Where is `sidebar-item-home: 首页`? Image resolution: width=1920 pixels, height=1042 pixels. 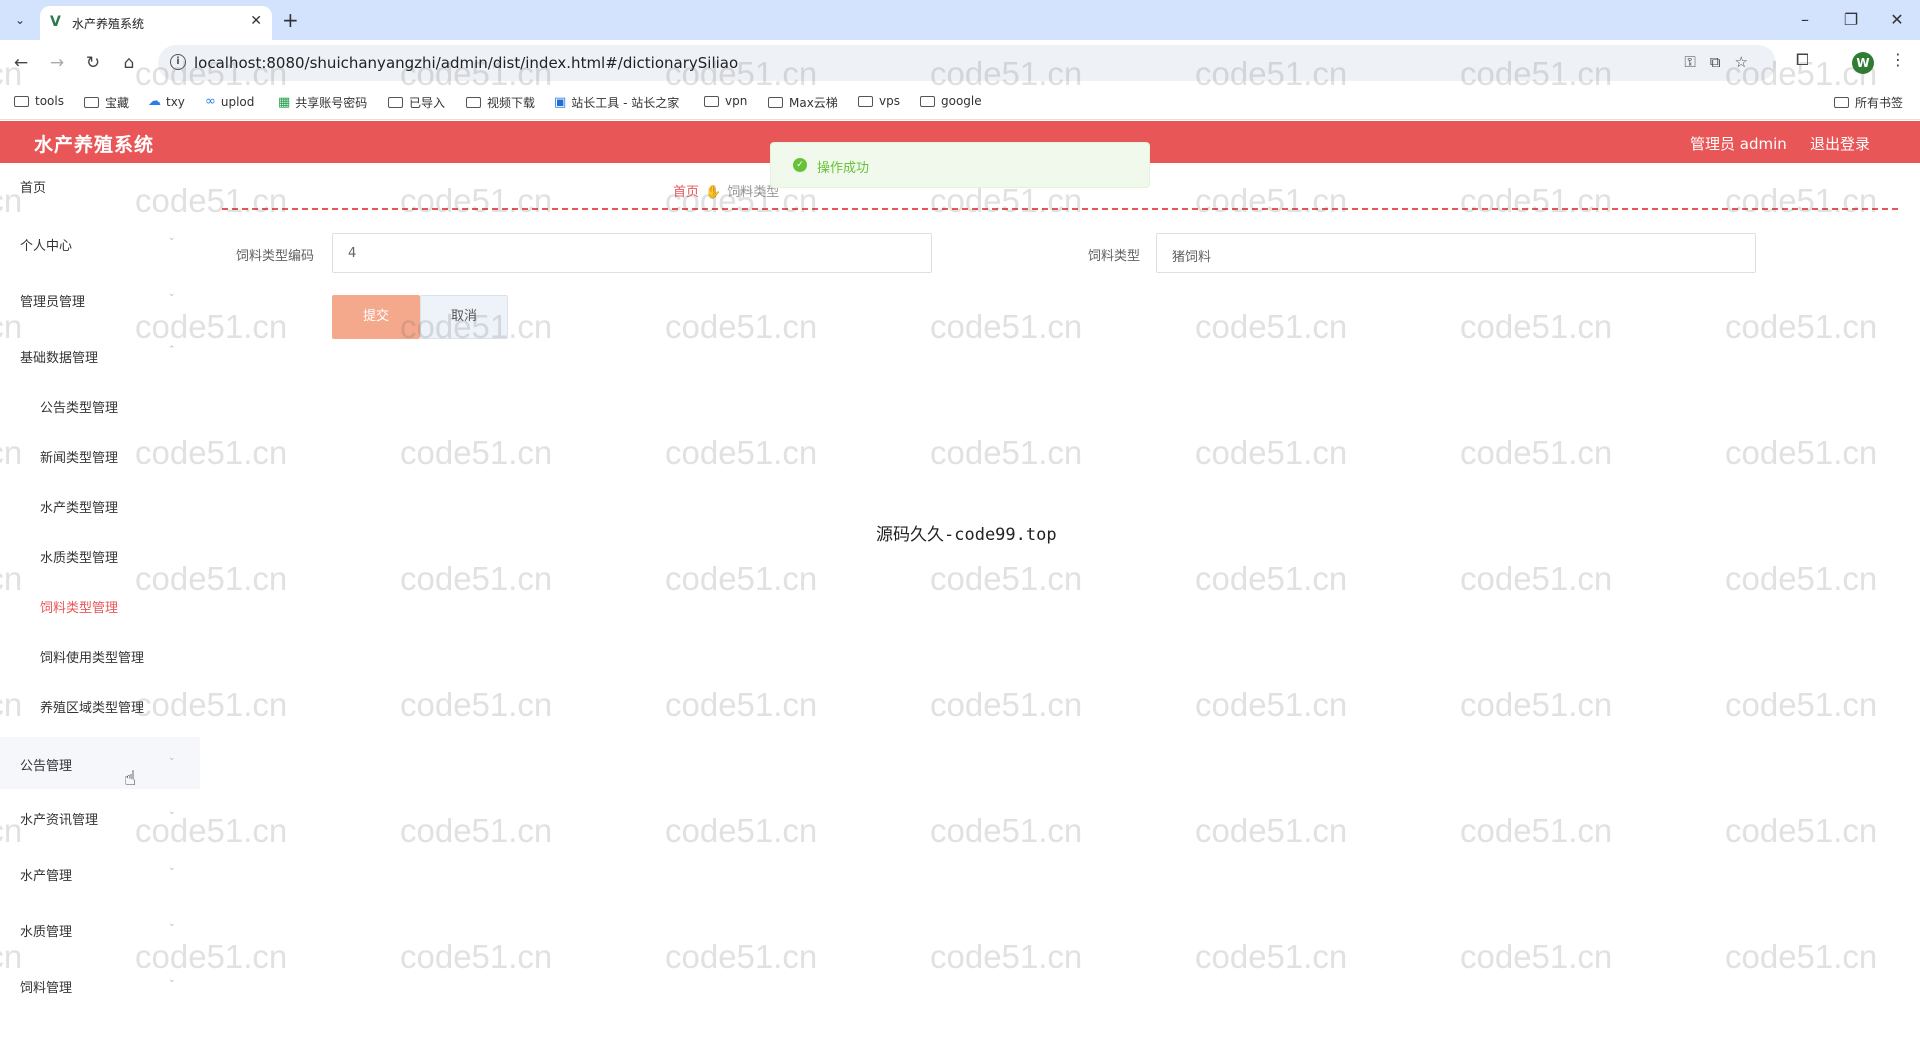
sidebar-item-home: 首页 is located at coordinates (100, 185).